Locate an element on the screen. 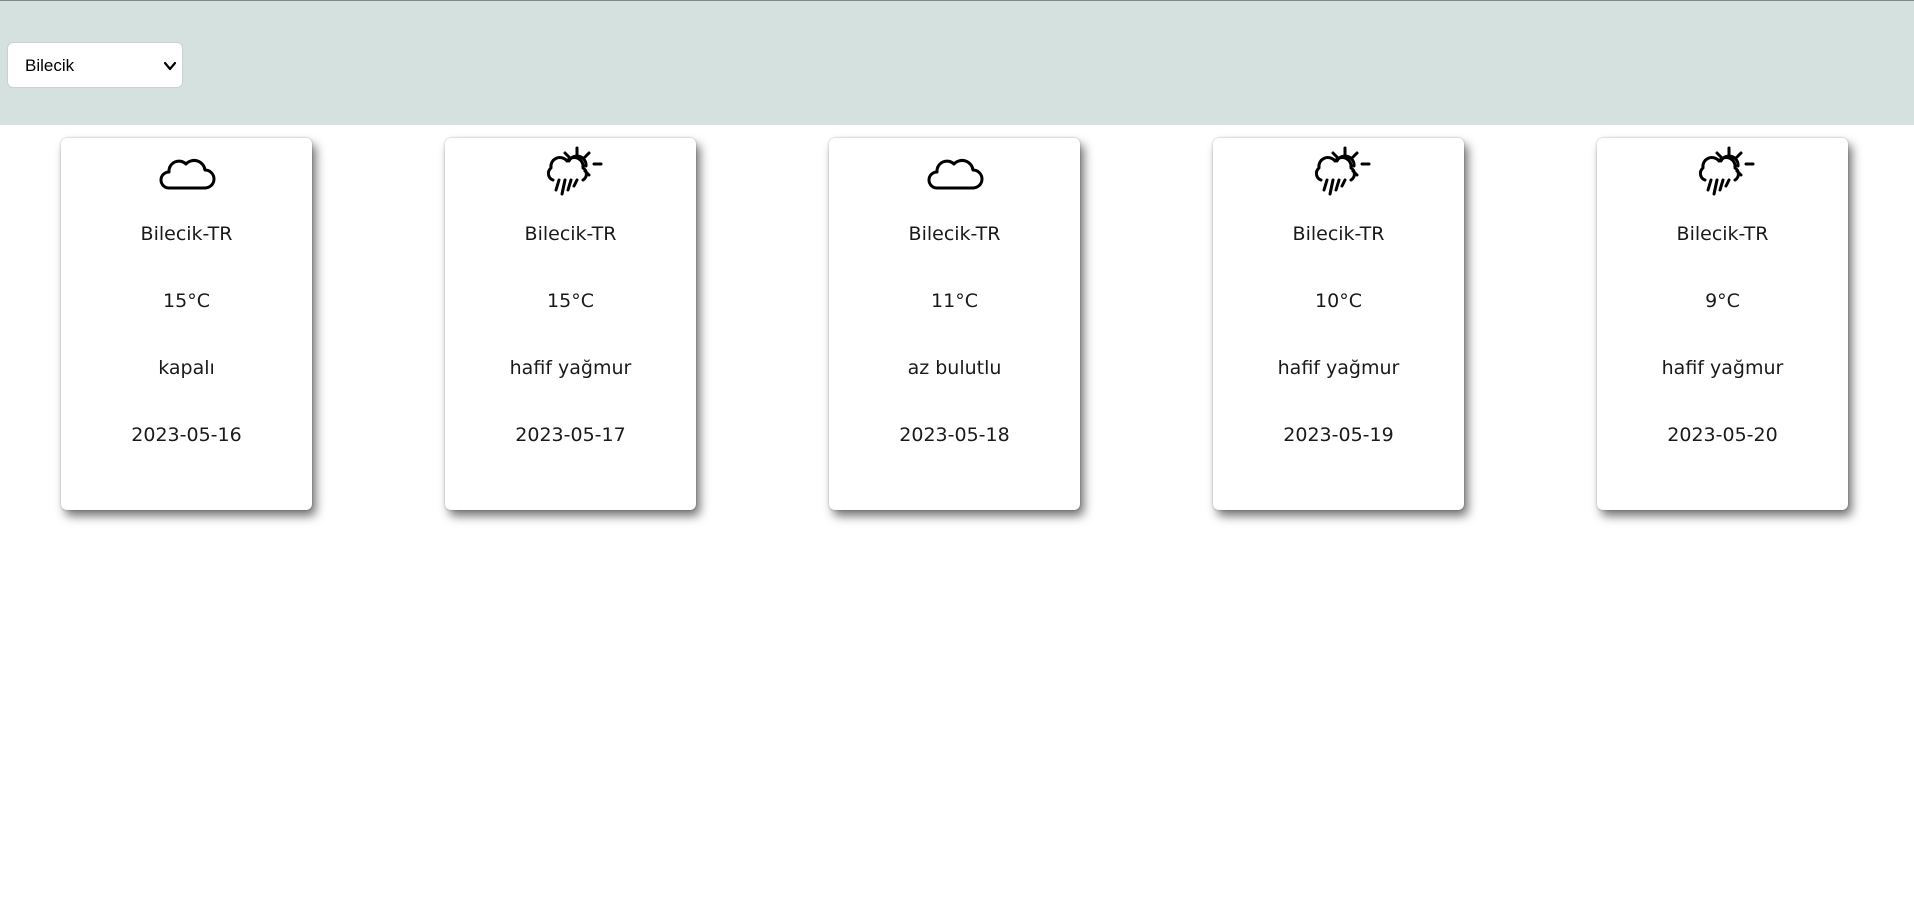 Image resolution: width=1914 pixels, height=900 pixels. card-date: 2023-05-19 is located at coordinates (1338, 435).